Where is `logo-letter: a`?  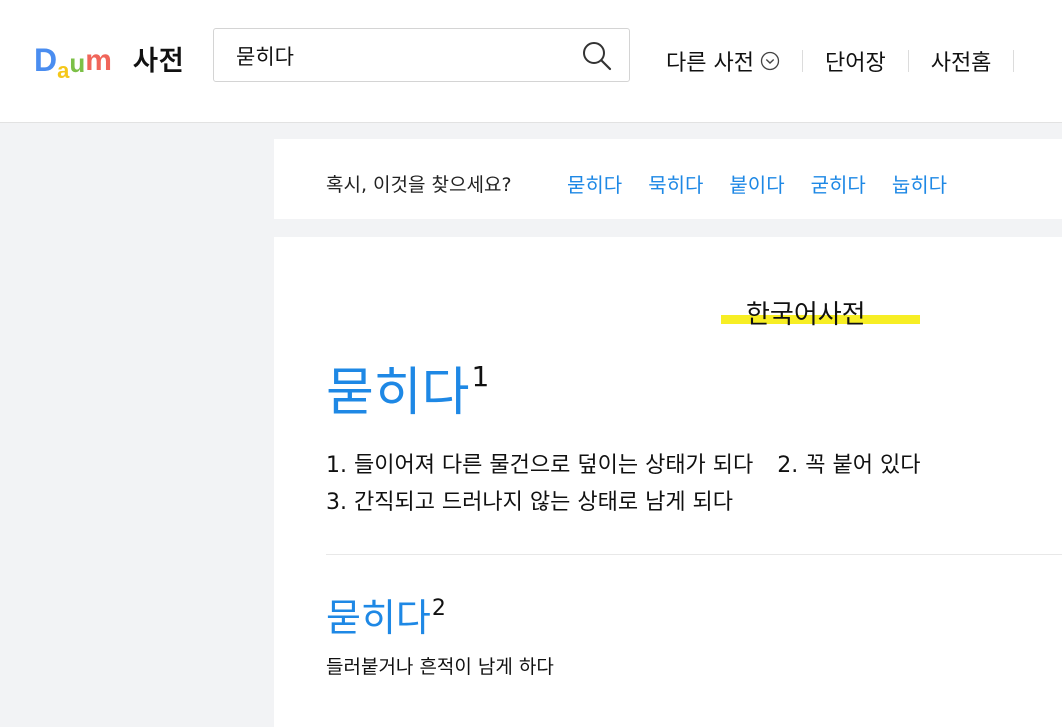
logo-letter: a is located at coordinates (63, 70).